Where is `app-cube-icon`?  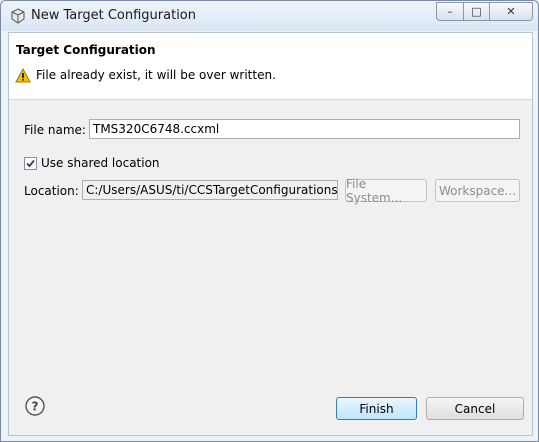 app-cube-icon is located at coordinates (18, 16).